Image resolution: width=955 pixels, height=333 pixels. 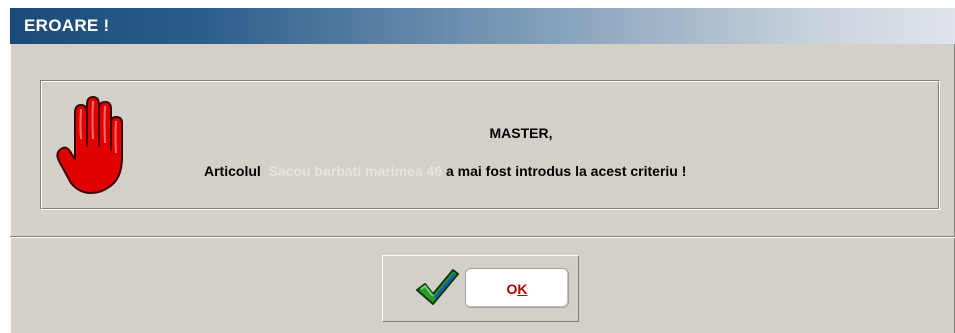 I want to click on button-area: OK, so click(x=480, y=288).